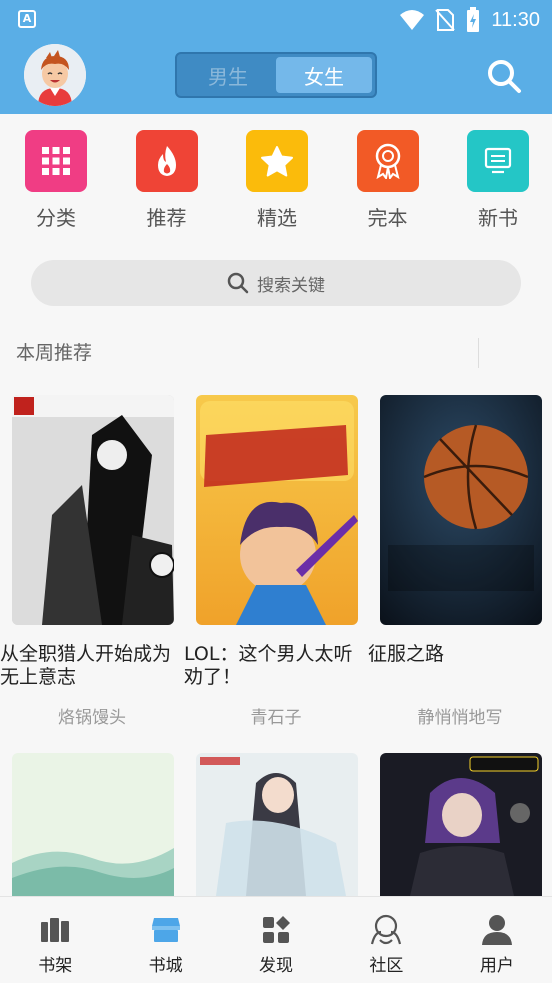 The image size is (552, 983). I want to click on system-icons: 11:30, so click(469, 20).